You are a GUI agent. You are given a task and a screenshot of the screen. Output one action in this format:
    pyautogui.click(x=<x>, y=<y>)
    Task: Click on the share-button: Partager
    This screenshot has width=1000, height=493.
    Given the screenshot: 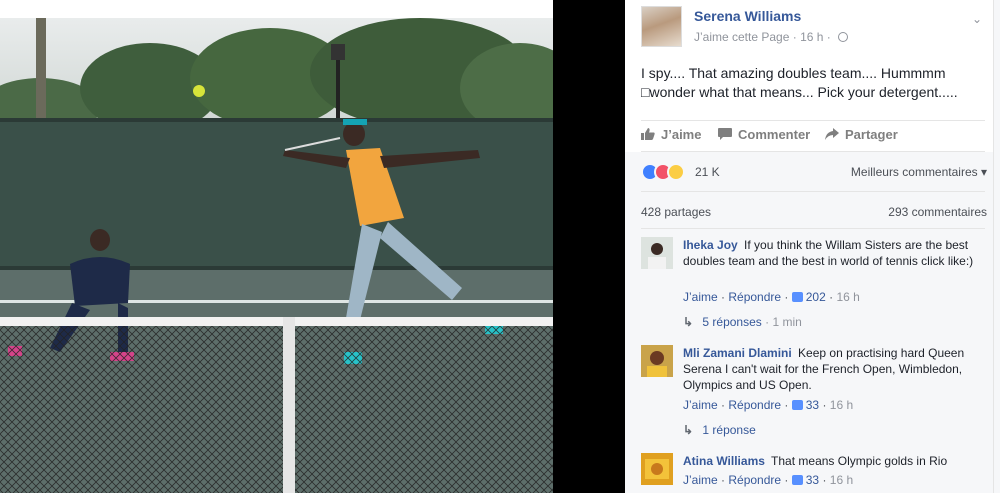 What is the action you would take?
    pyautogui.click(x=861, y=134)
    